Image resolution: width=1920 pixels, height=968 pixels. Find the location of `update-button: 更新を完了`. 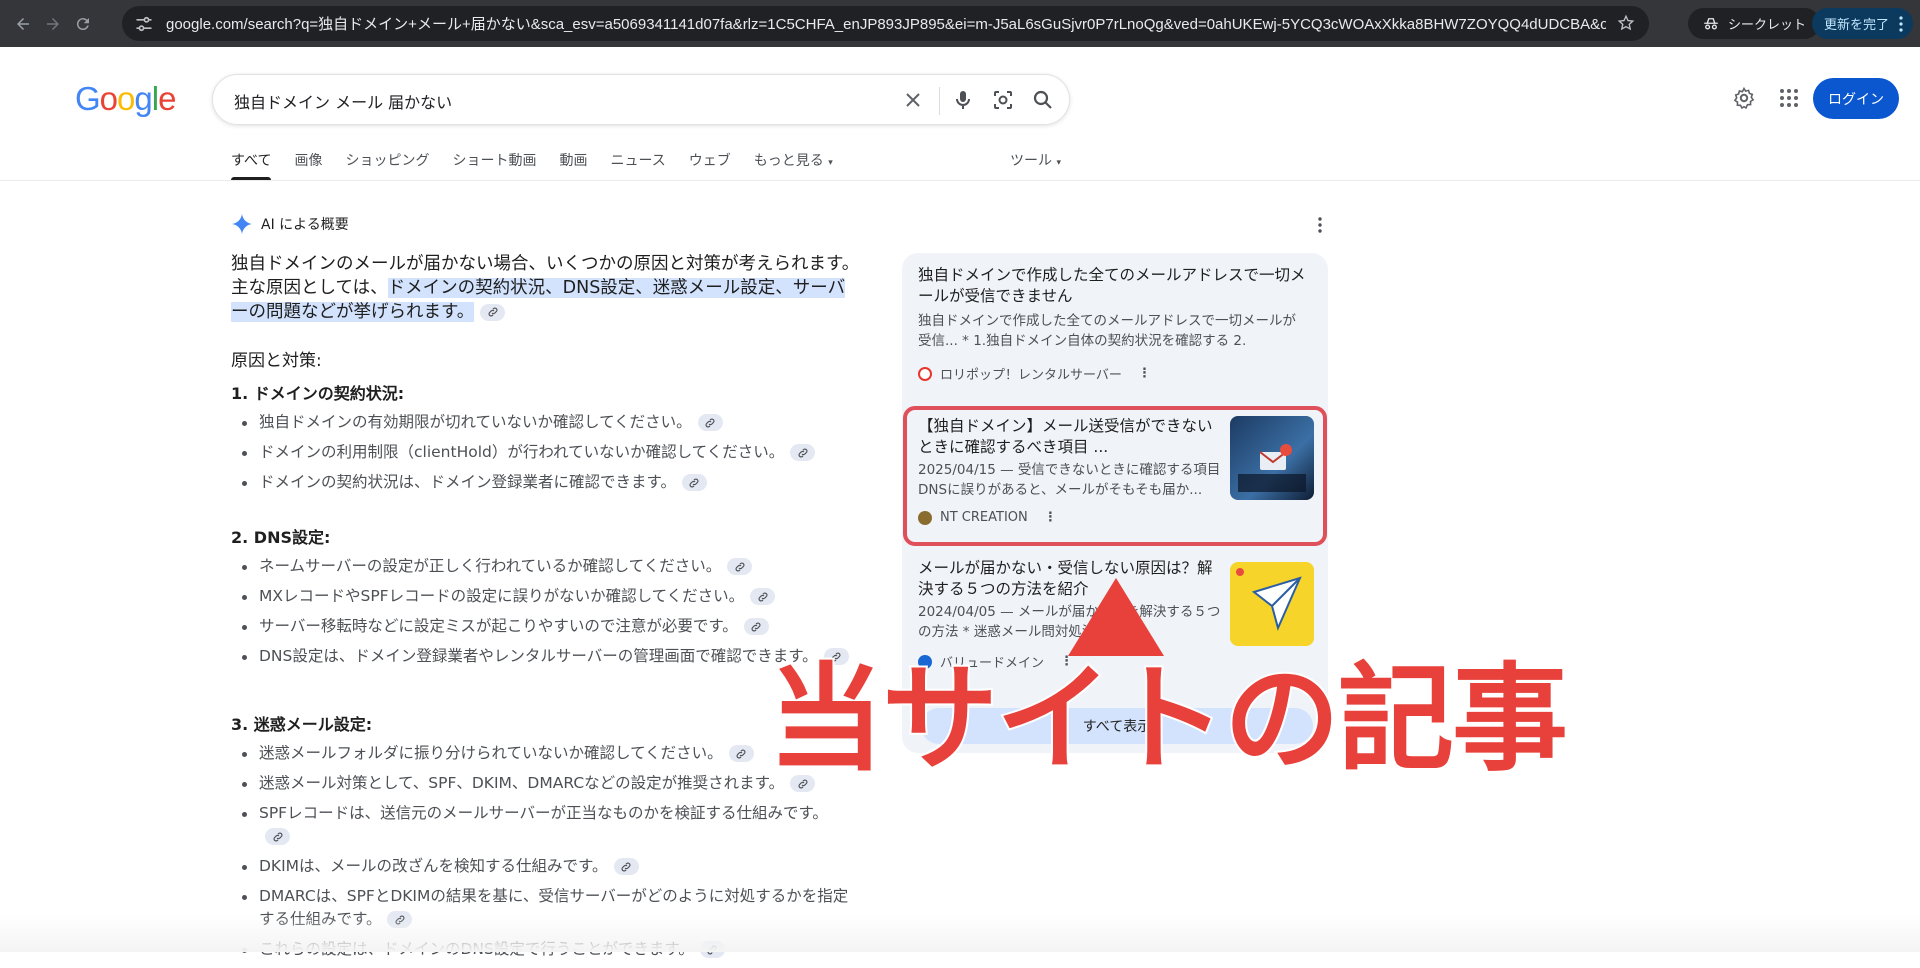

update-button: 更新を完了 is located at coordinates (1863, 23).